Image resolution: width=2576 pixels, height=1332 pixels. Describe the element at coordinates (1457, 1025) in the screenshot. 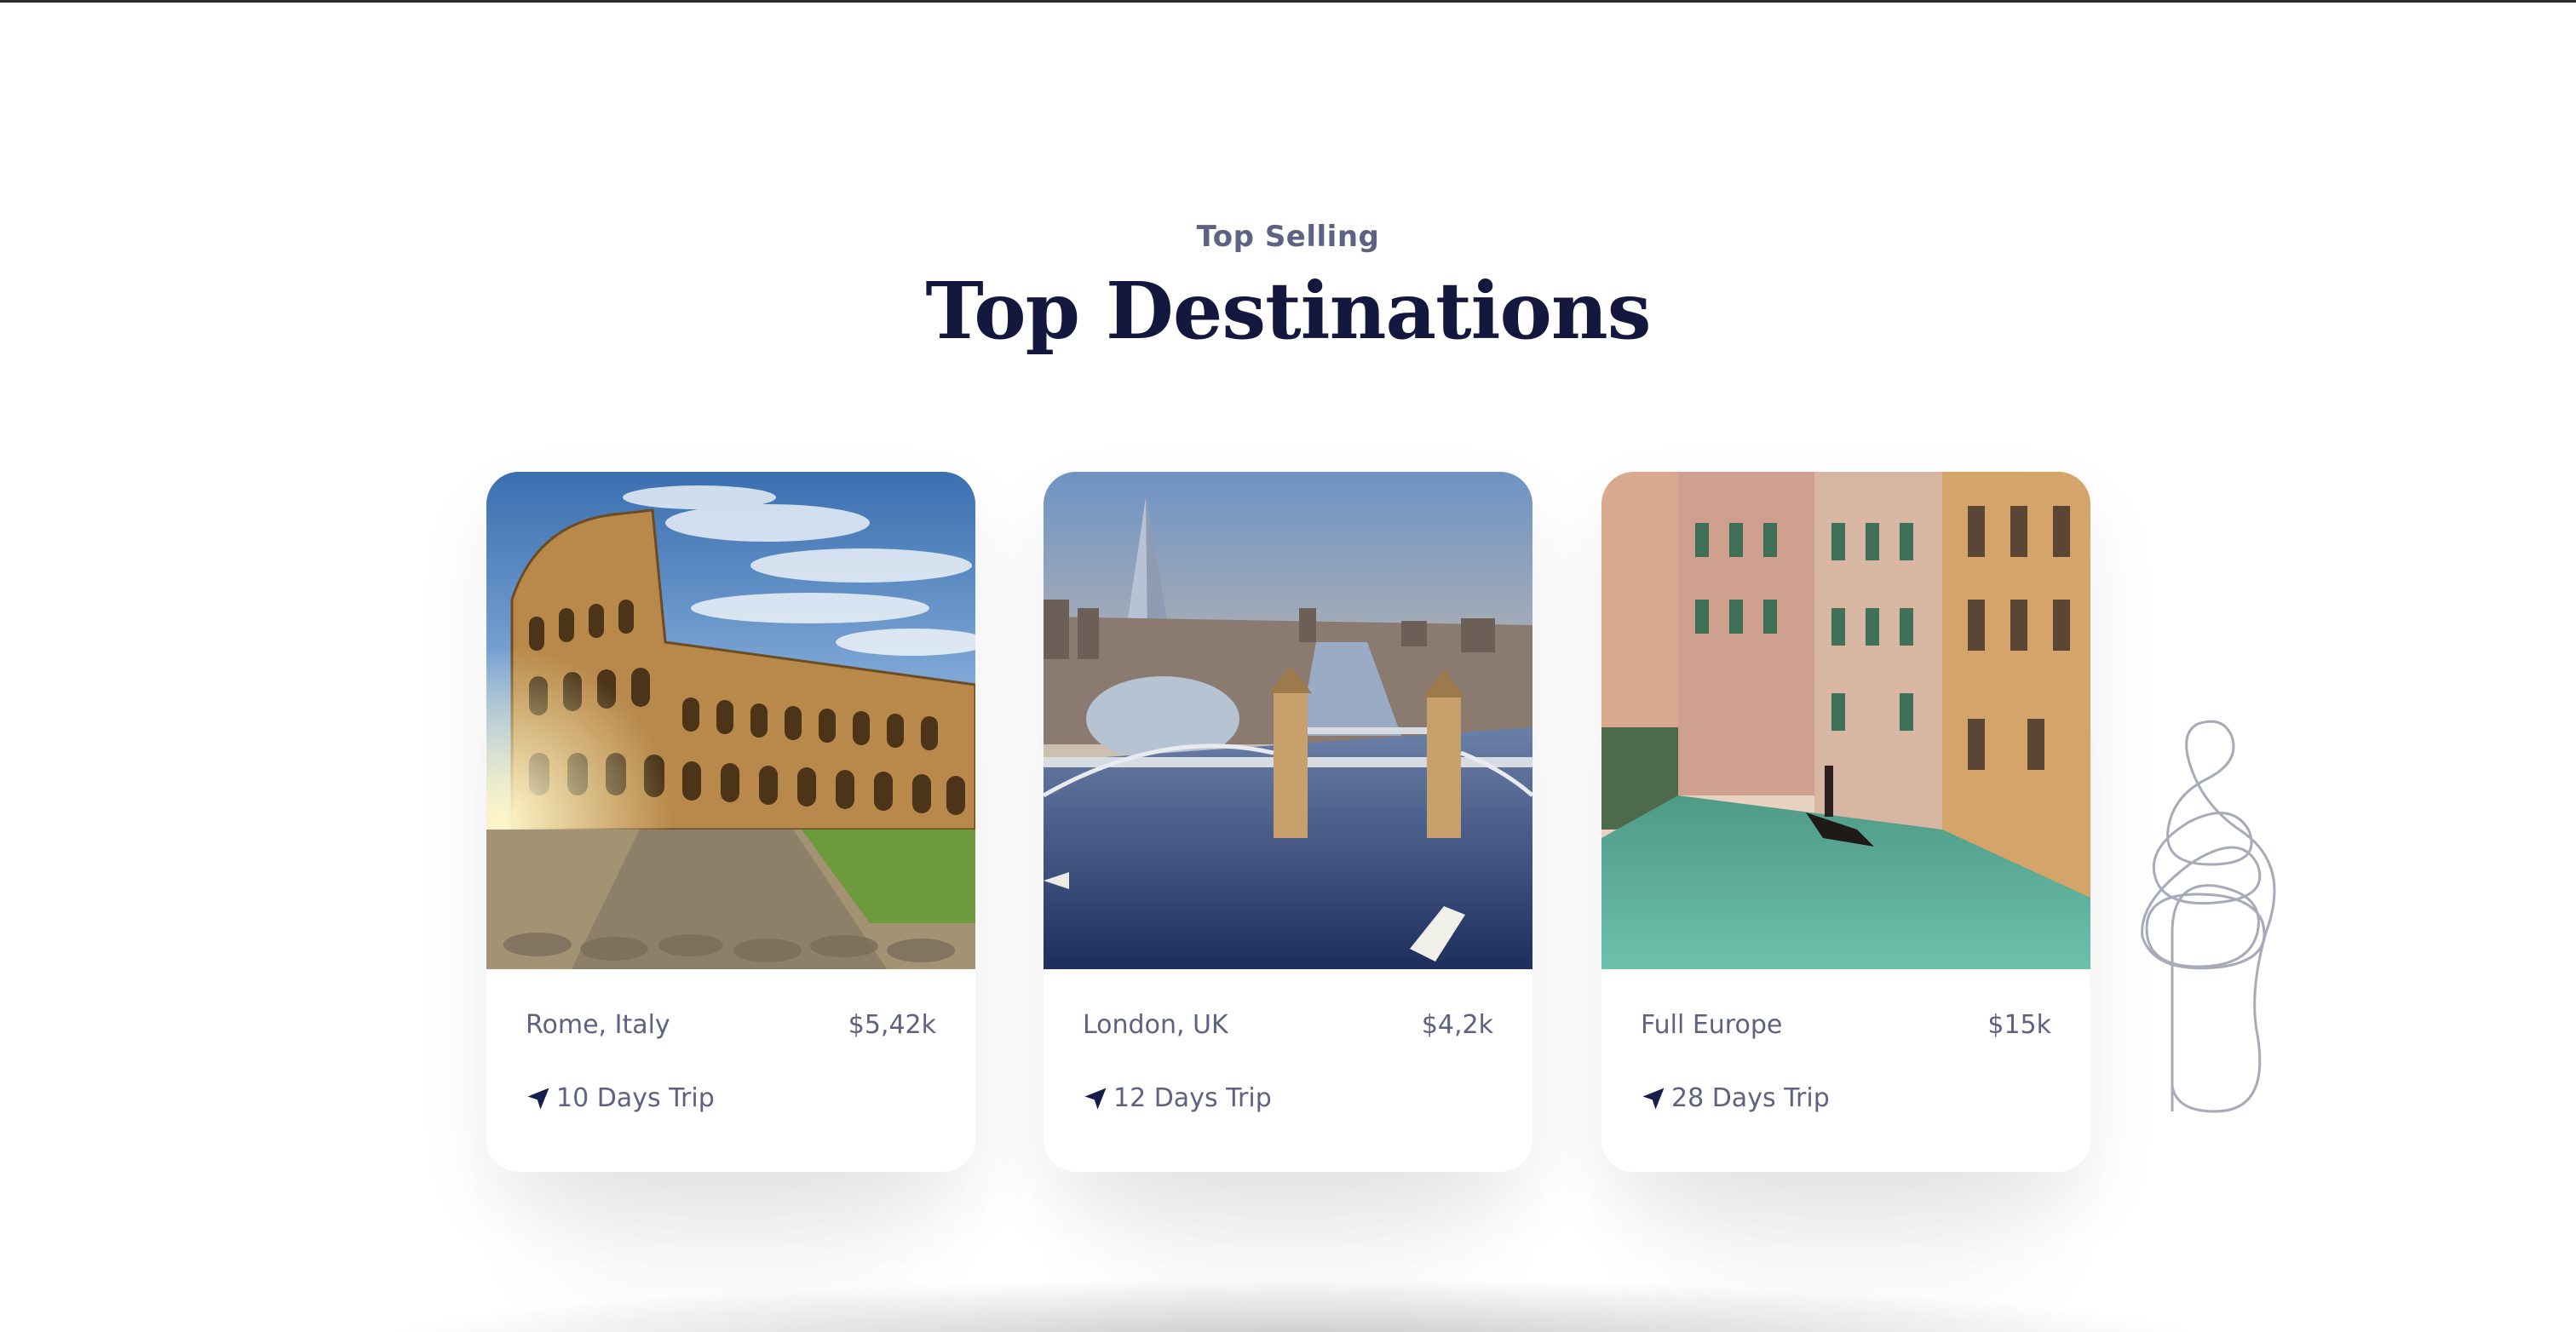

I see `destination-price: $4,2k` at that location.